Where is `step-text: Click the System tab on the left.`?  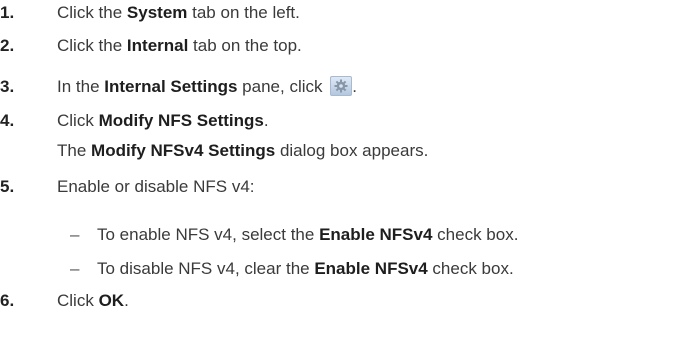
step-text: Click the System tab on the left. is located at coordinates (178, 13).